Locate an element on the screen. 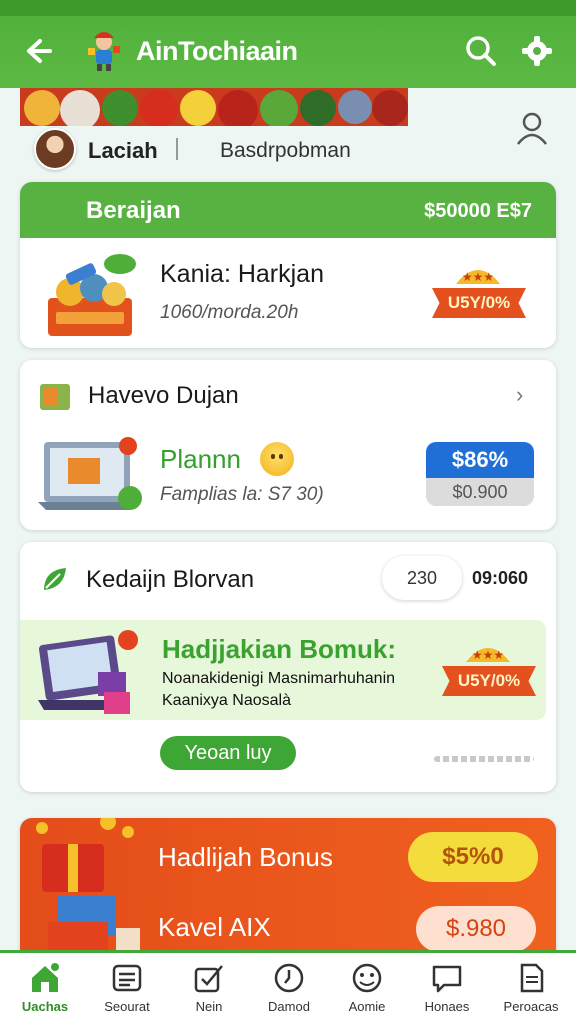 The image size is (576, 1024). promo-section-title: Kedaijn Blorvan is located at coordinates (170, 579).